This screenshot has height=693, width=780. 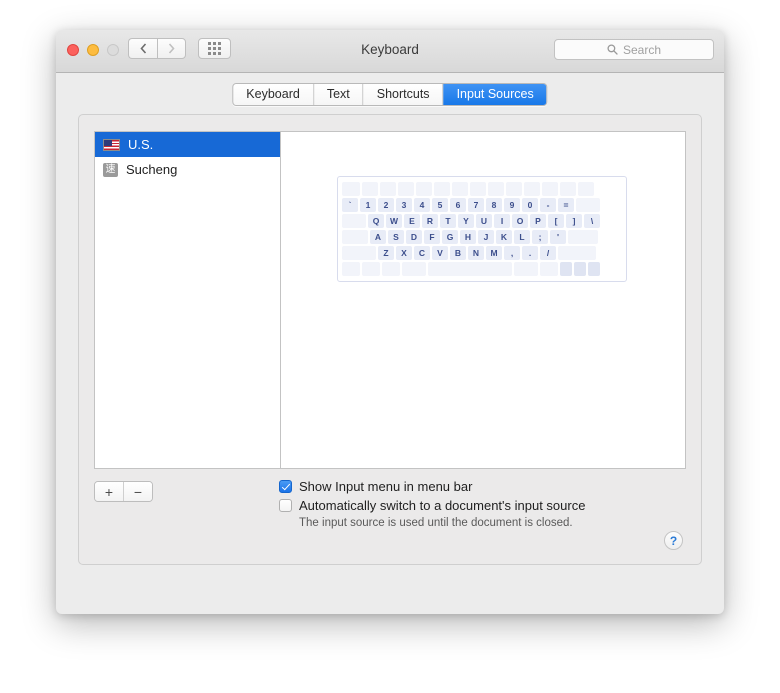 What do you see at coordinates (152, 169) in the screenshot?
I see `list-item-label: Sucheng` at bounding box center [152, 169].